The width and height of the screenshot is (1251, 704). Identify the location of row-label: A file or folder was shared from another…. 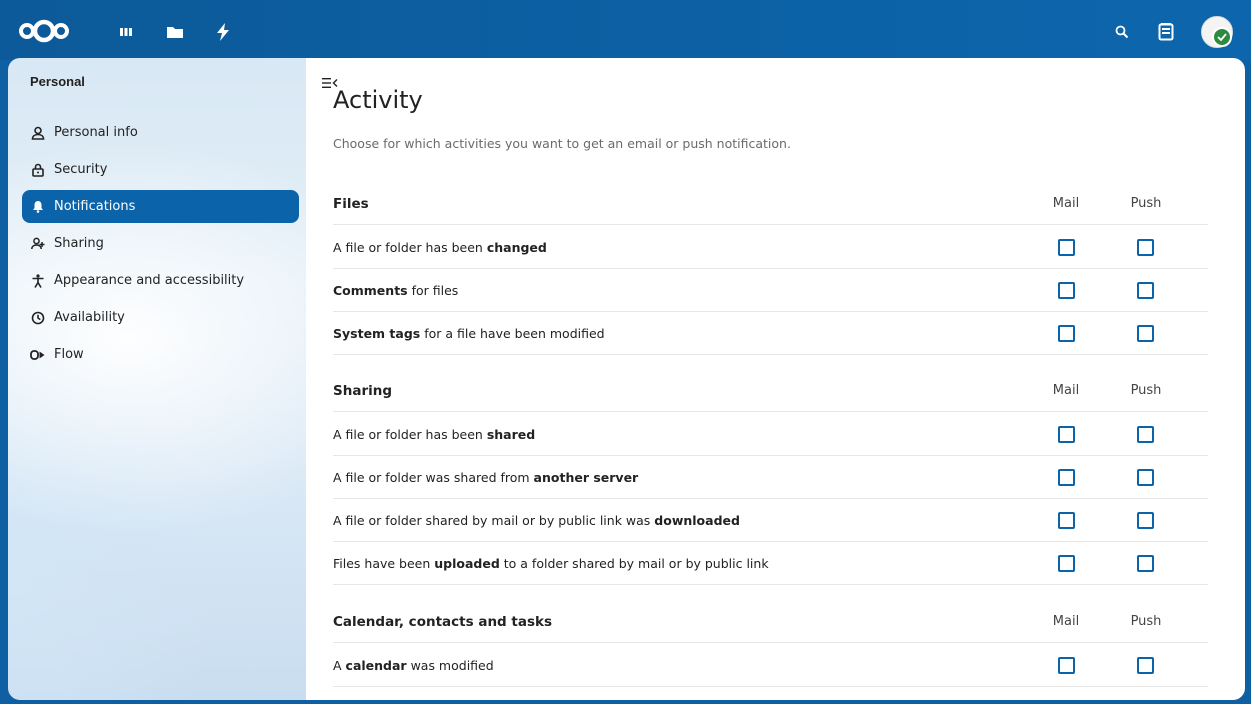
(486, 477).